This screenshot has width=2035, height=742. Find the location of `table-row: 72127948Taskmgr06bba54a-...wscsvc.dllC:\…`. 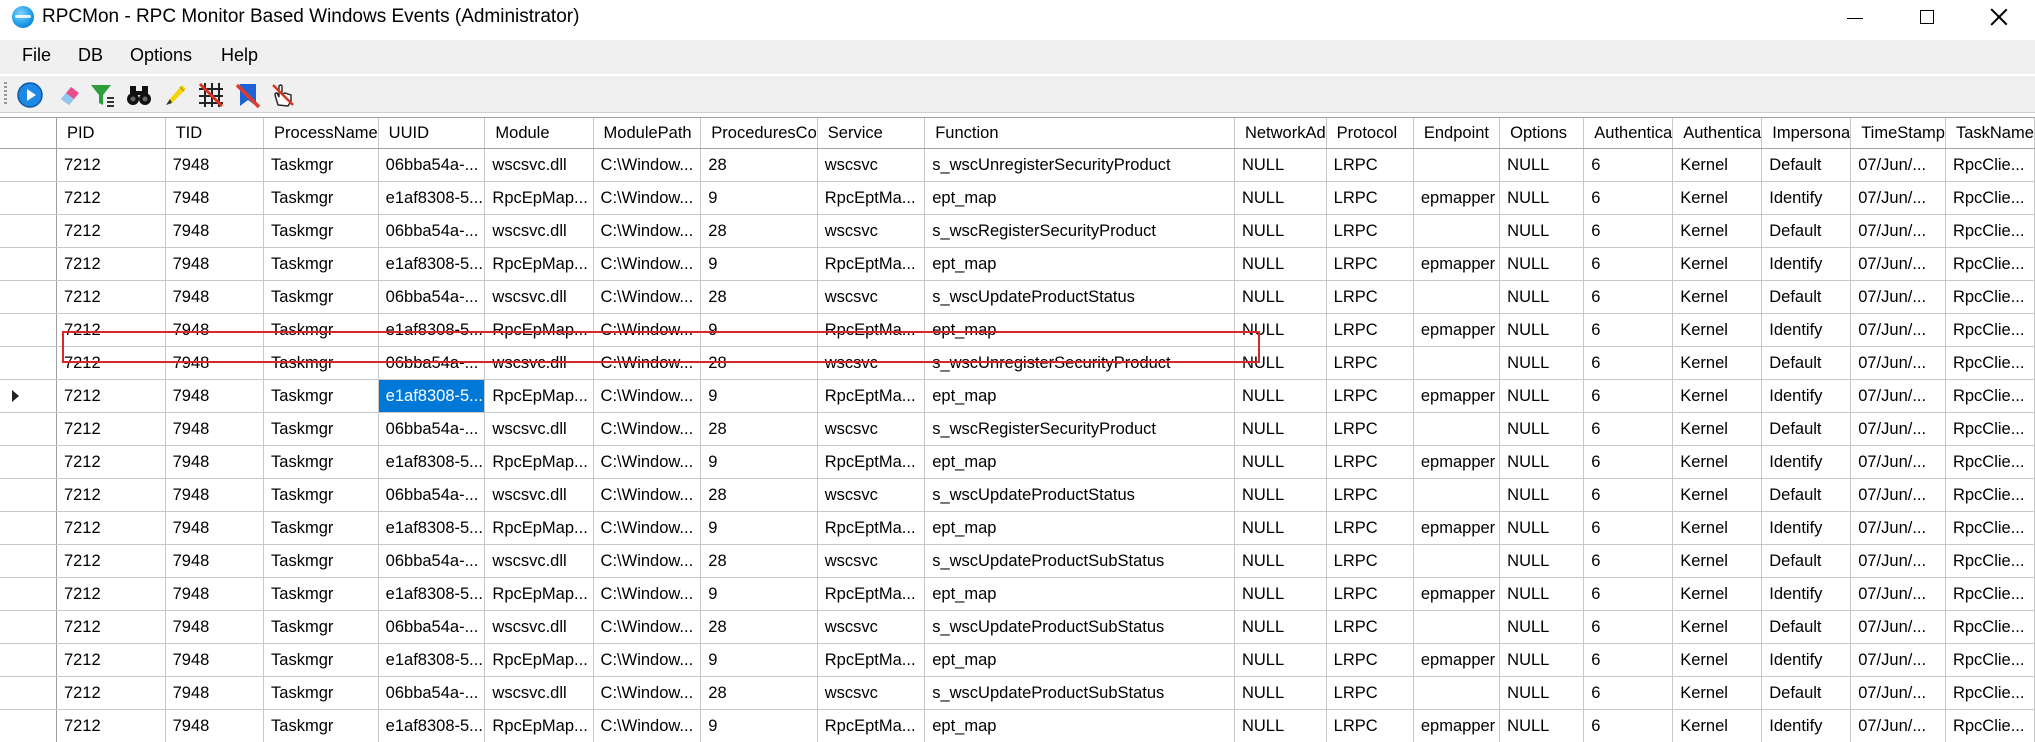

table-row: 72127948Taskmgr06bba54a-...wscsvc.dllC:\… is located at coordinates (1017, 495).